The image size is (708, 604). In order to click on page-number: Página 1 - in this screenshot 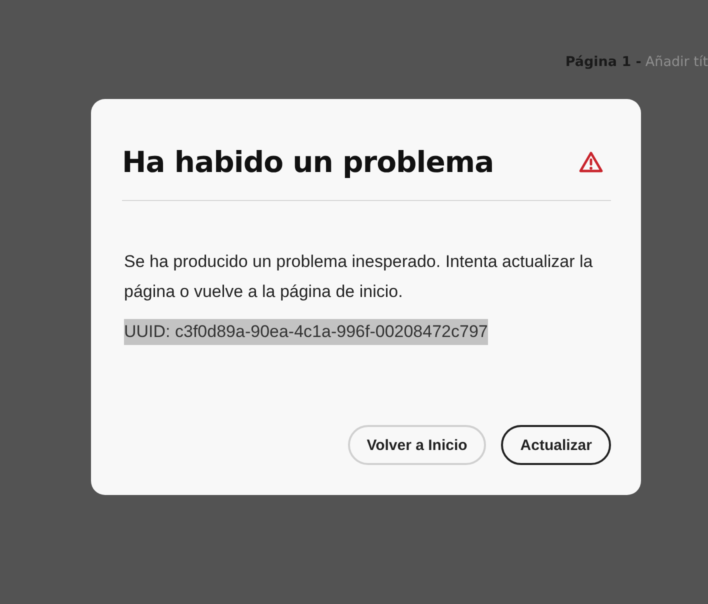, I will do `click(603, 63)`.